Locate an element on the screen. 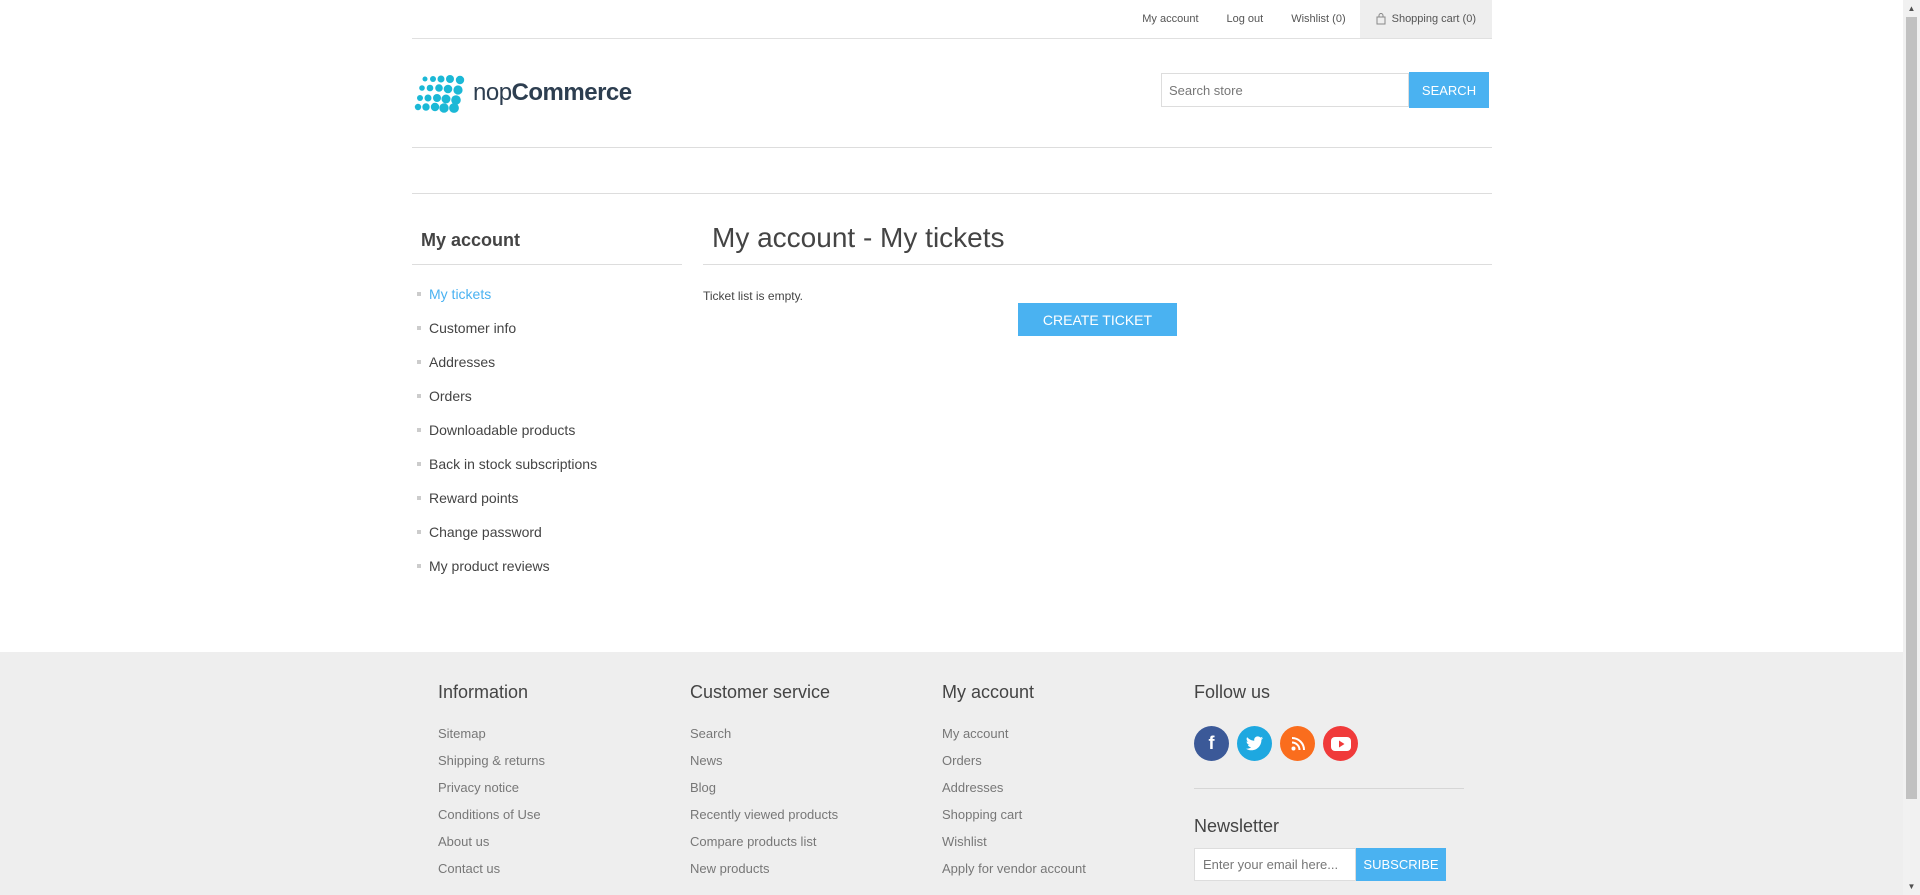 This screenshot has width=1920, height=895. footer-column-follow-us: Follow us f Newsletter SUBSCRIBE is located at coordinates (1329, 781).